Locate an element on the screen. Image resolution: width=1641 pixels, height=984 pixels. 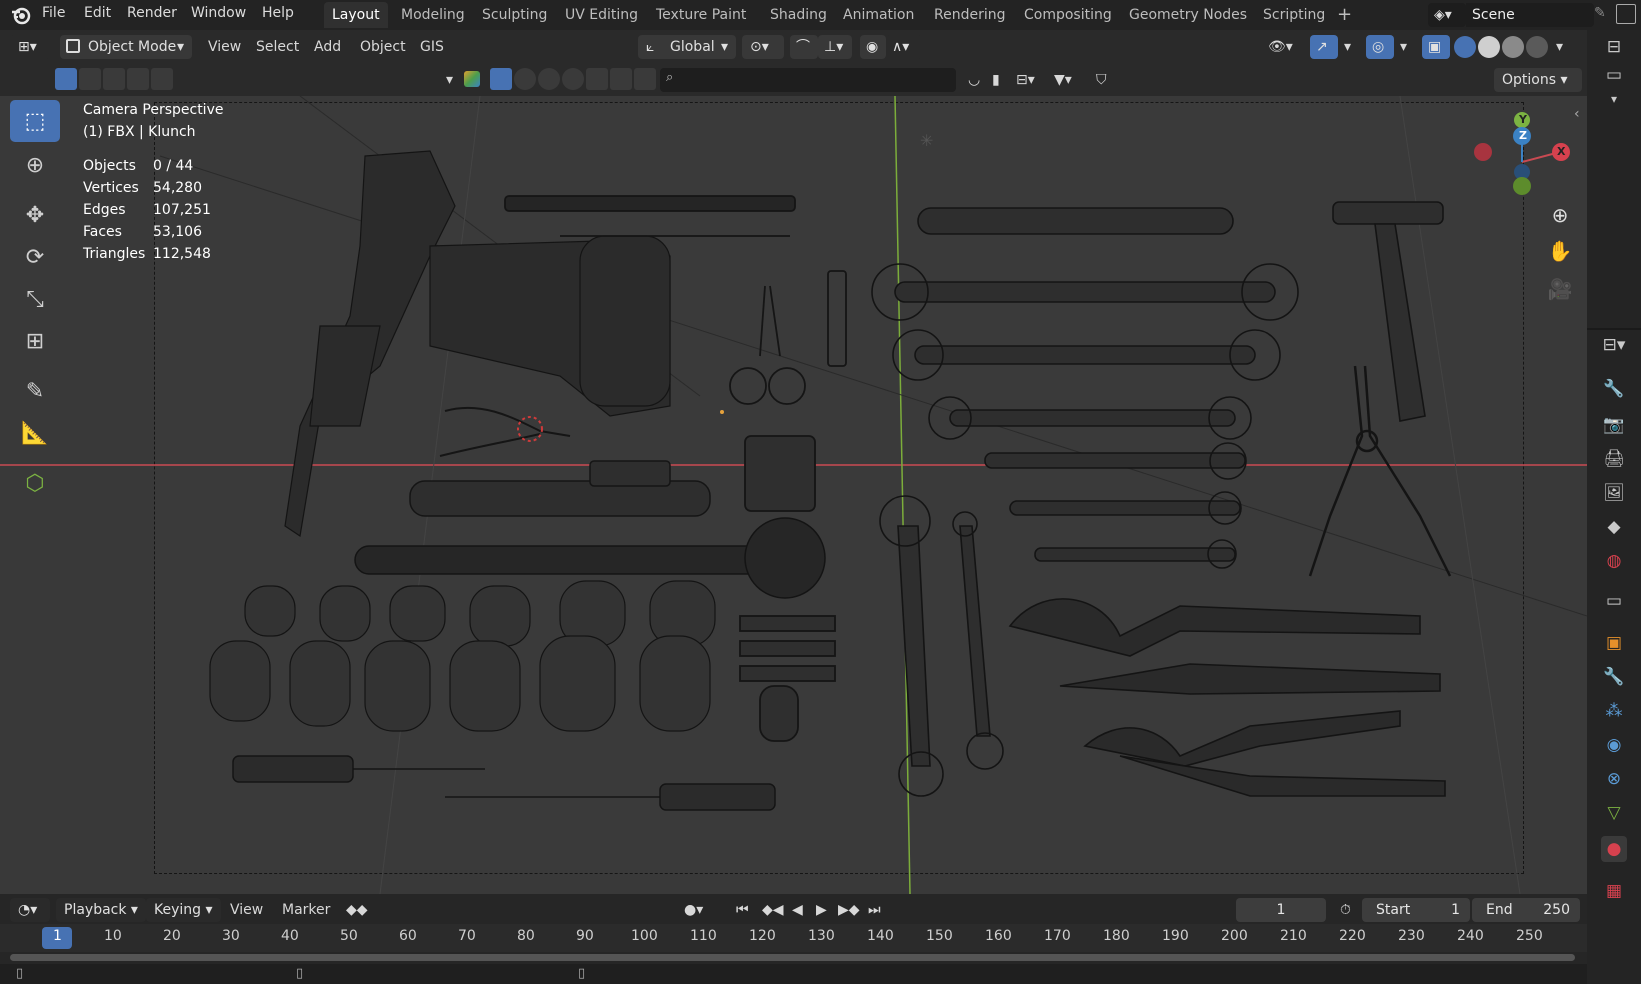
tab-uv-editing: UV Editing is located at coordinates (601, 15).